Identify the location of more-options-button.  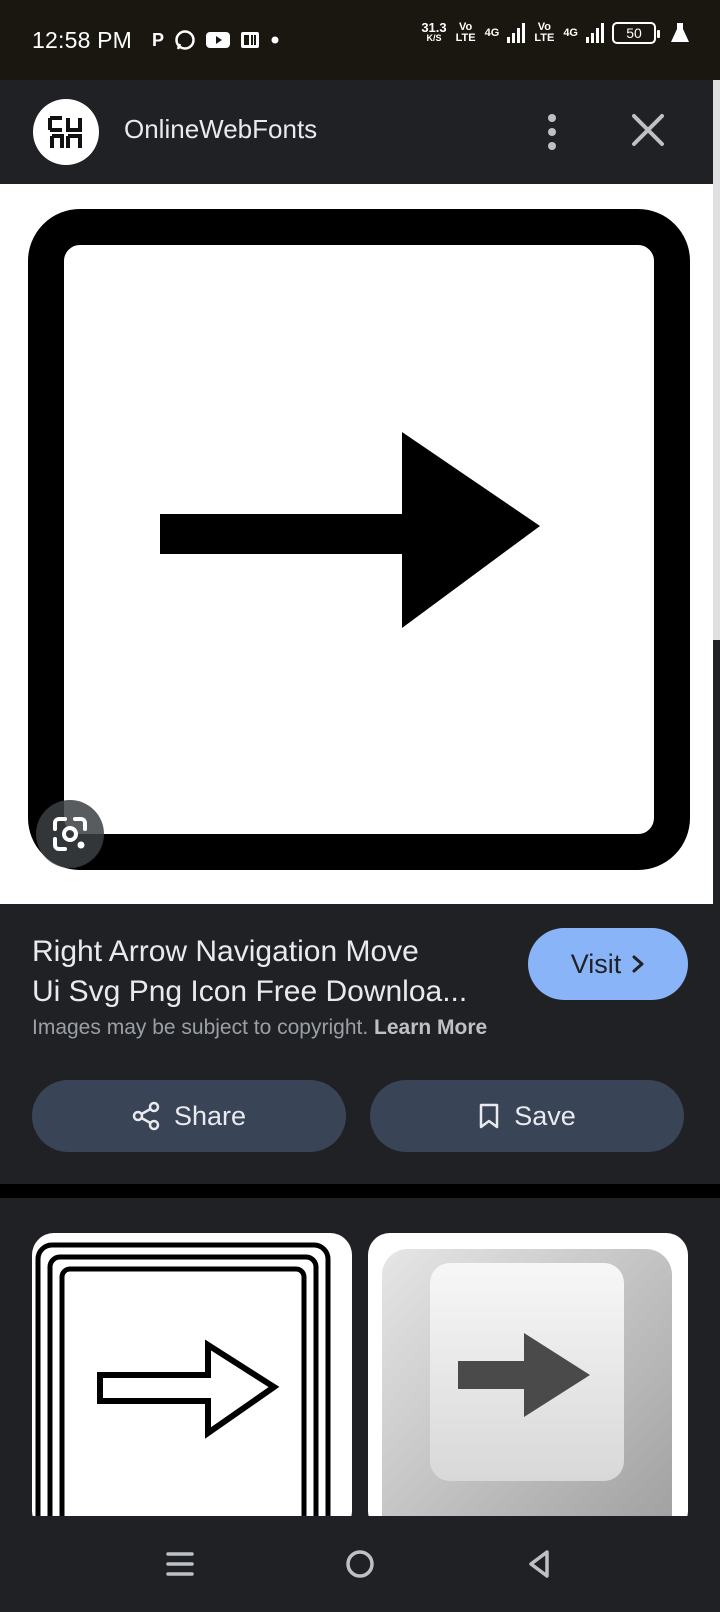
(552, 132).